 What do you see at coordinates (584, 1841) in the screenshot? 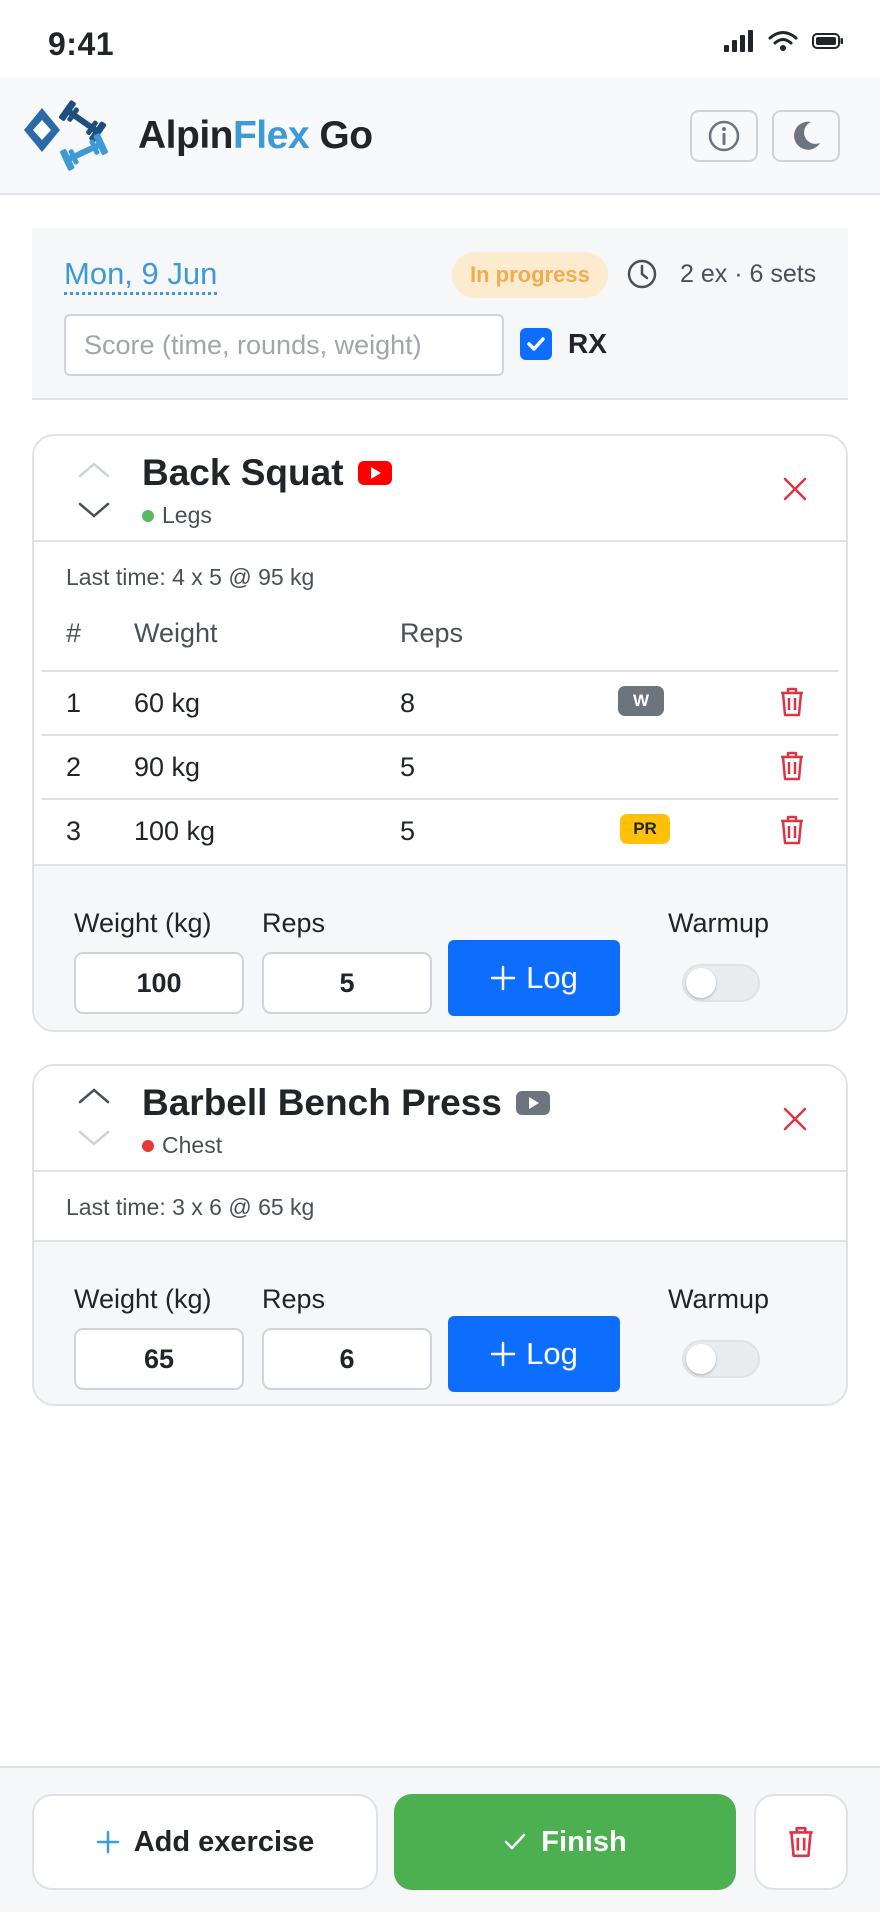
I see `finish-label: Finish` at bounding box center [584, 1841].